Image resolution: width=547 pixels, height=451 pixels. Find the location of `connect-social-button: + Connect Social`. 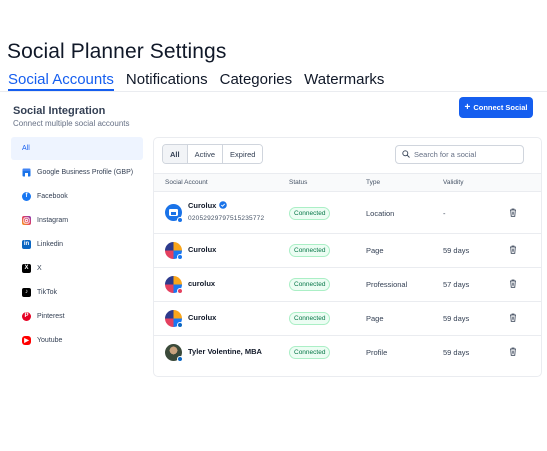

connect-social-button: + Connect Social is located at coordinates (496, 107).